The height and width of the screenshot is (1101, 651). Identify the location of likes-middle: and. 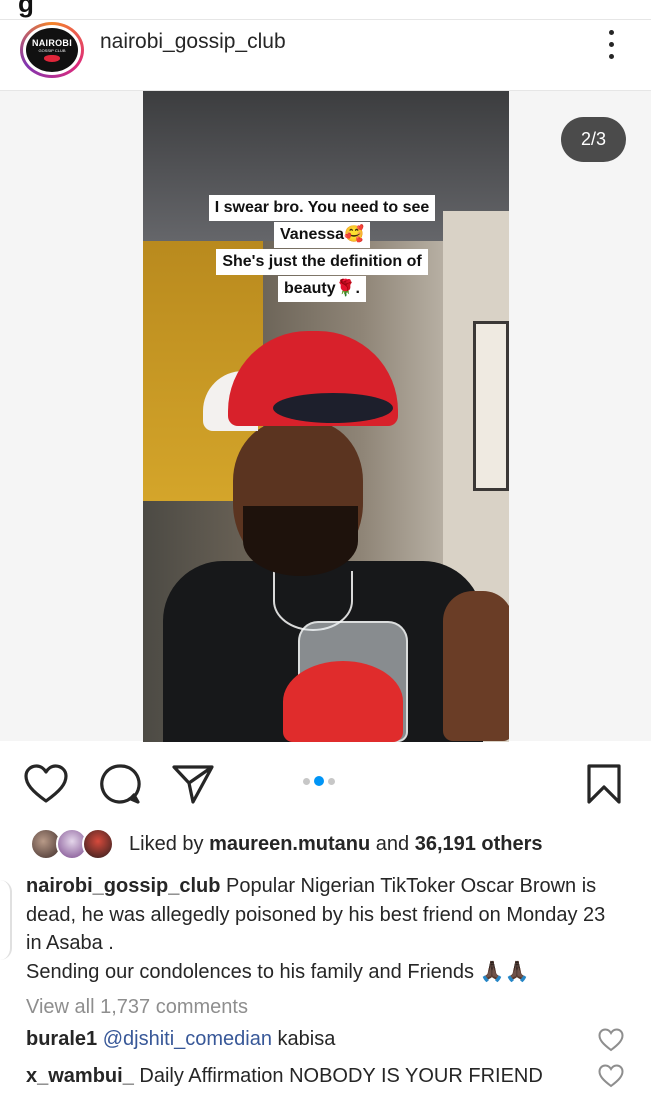
(392, 844).